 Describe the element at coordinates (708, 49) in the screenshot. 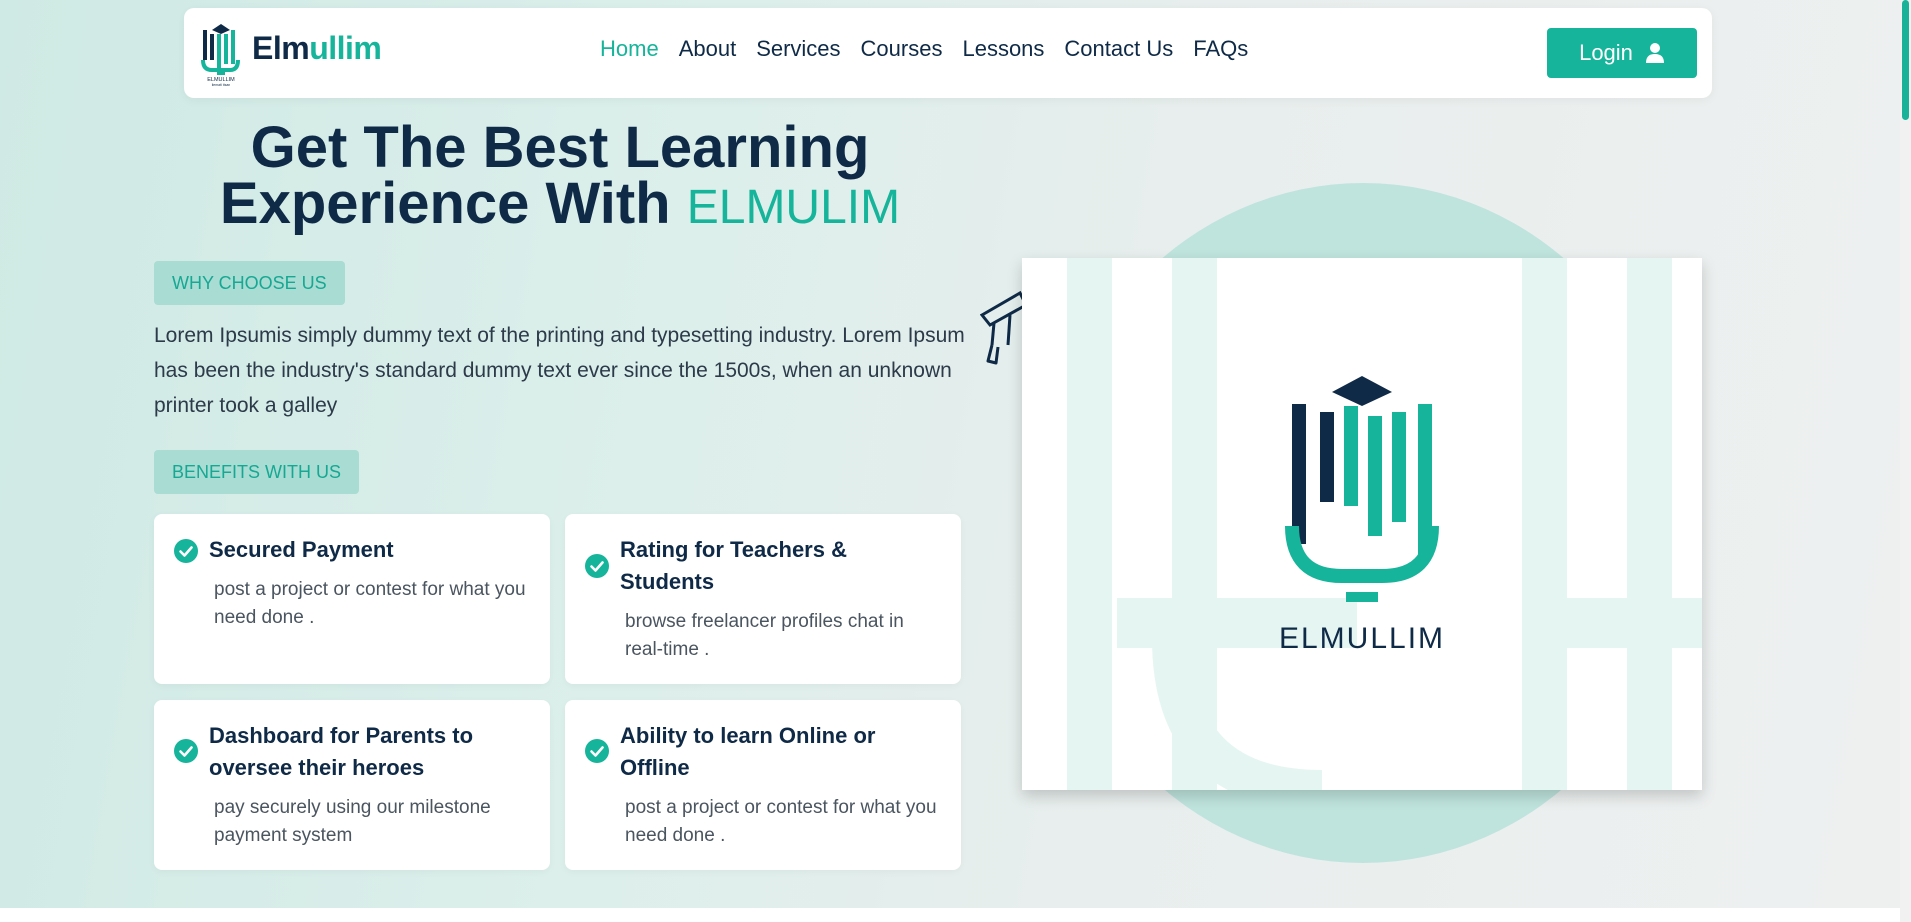

I see `nav-item-about: About` at that location.